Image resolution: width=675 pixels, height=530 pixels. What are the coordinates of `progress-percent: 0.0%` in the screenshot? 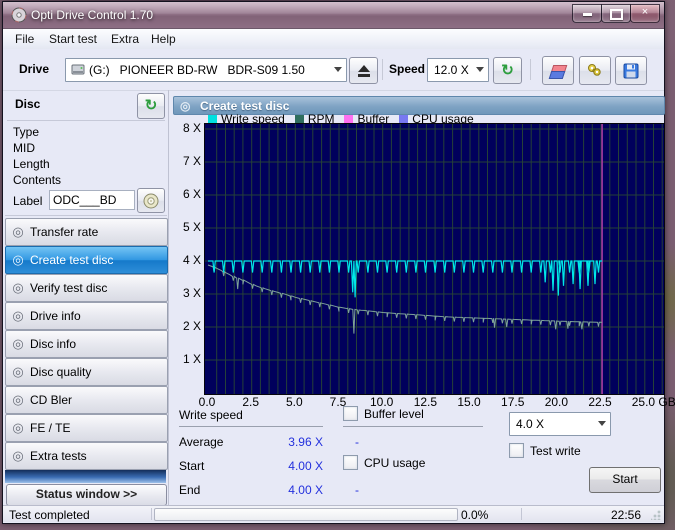 It's located at (475, 515).